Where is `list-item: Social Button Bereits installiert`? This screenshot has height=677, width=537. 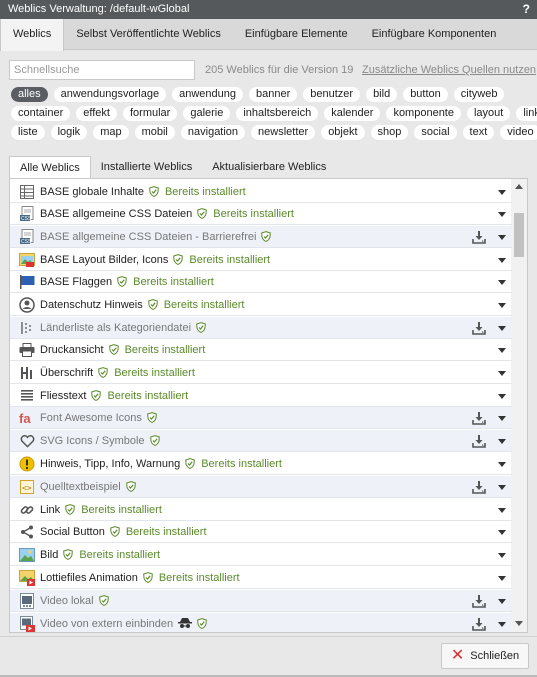
list-item: Social Button Bereits installiert is located at coordinates (261, 532).